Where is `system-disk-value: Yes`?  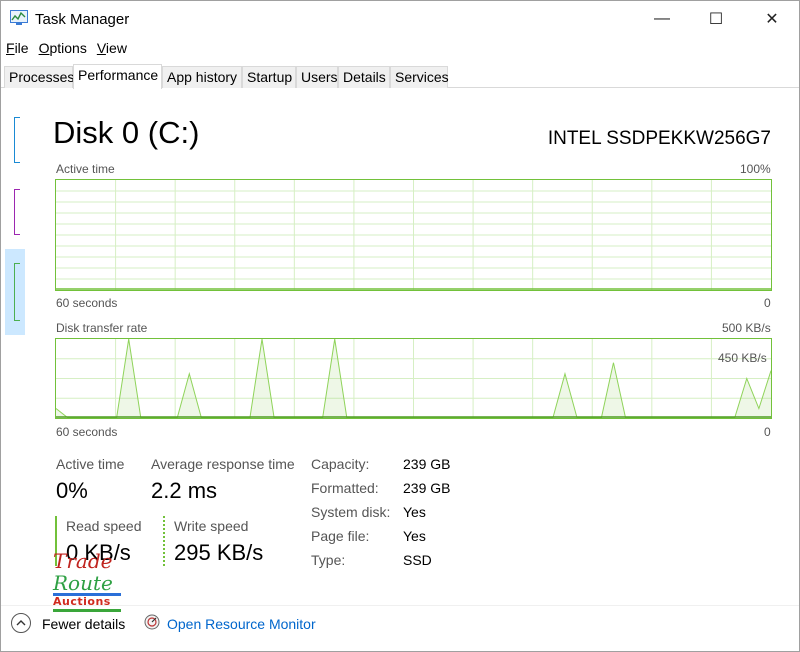 system-disk-value: Yes is located at coordinates (414, 512).